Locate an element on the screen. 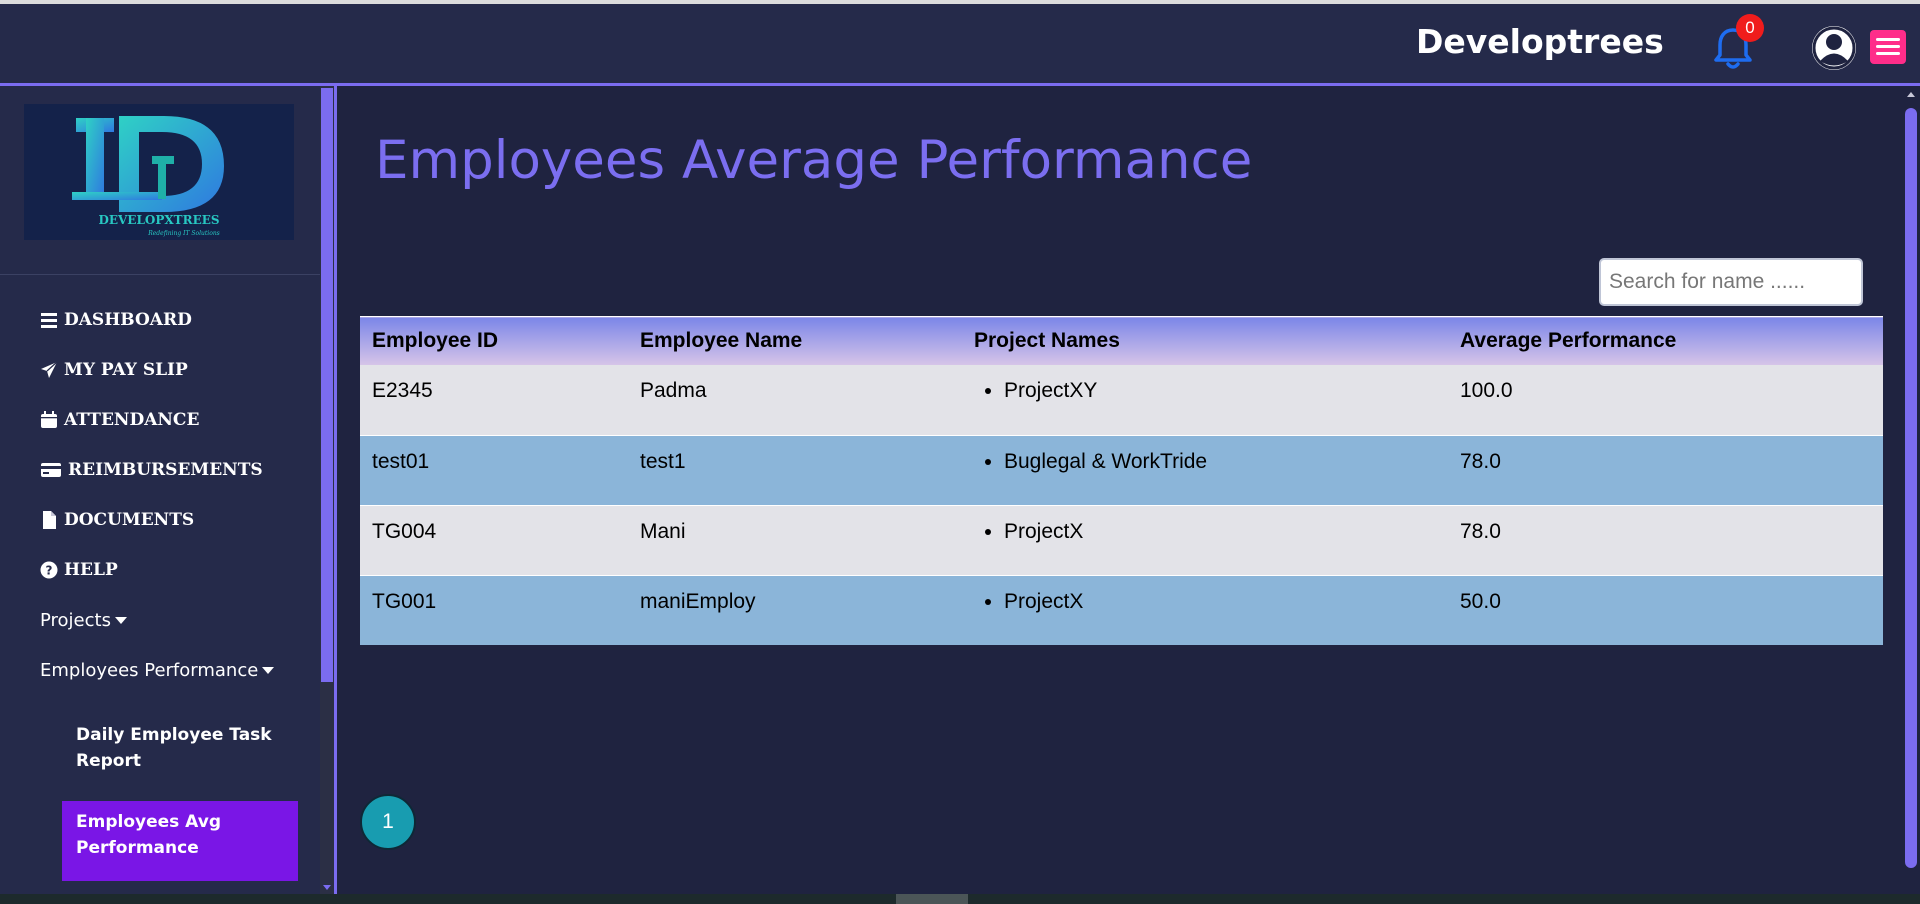 The image size is (1920, 904). cell-average-performance: 100.0 is located at coordinates (1665, 400).